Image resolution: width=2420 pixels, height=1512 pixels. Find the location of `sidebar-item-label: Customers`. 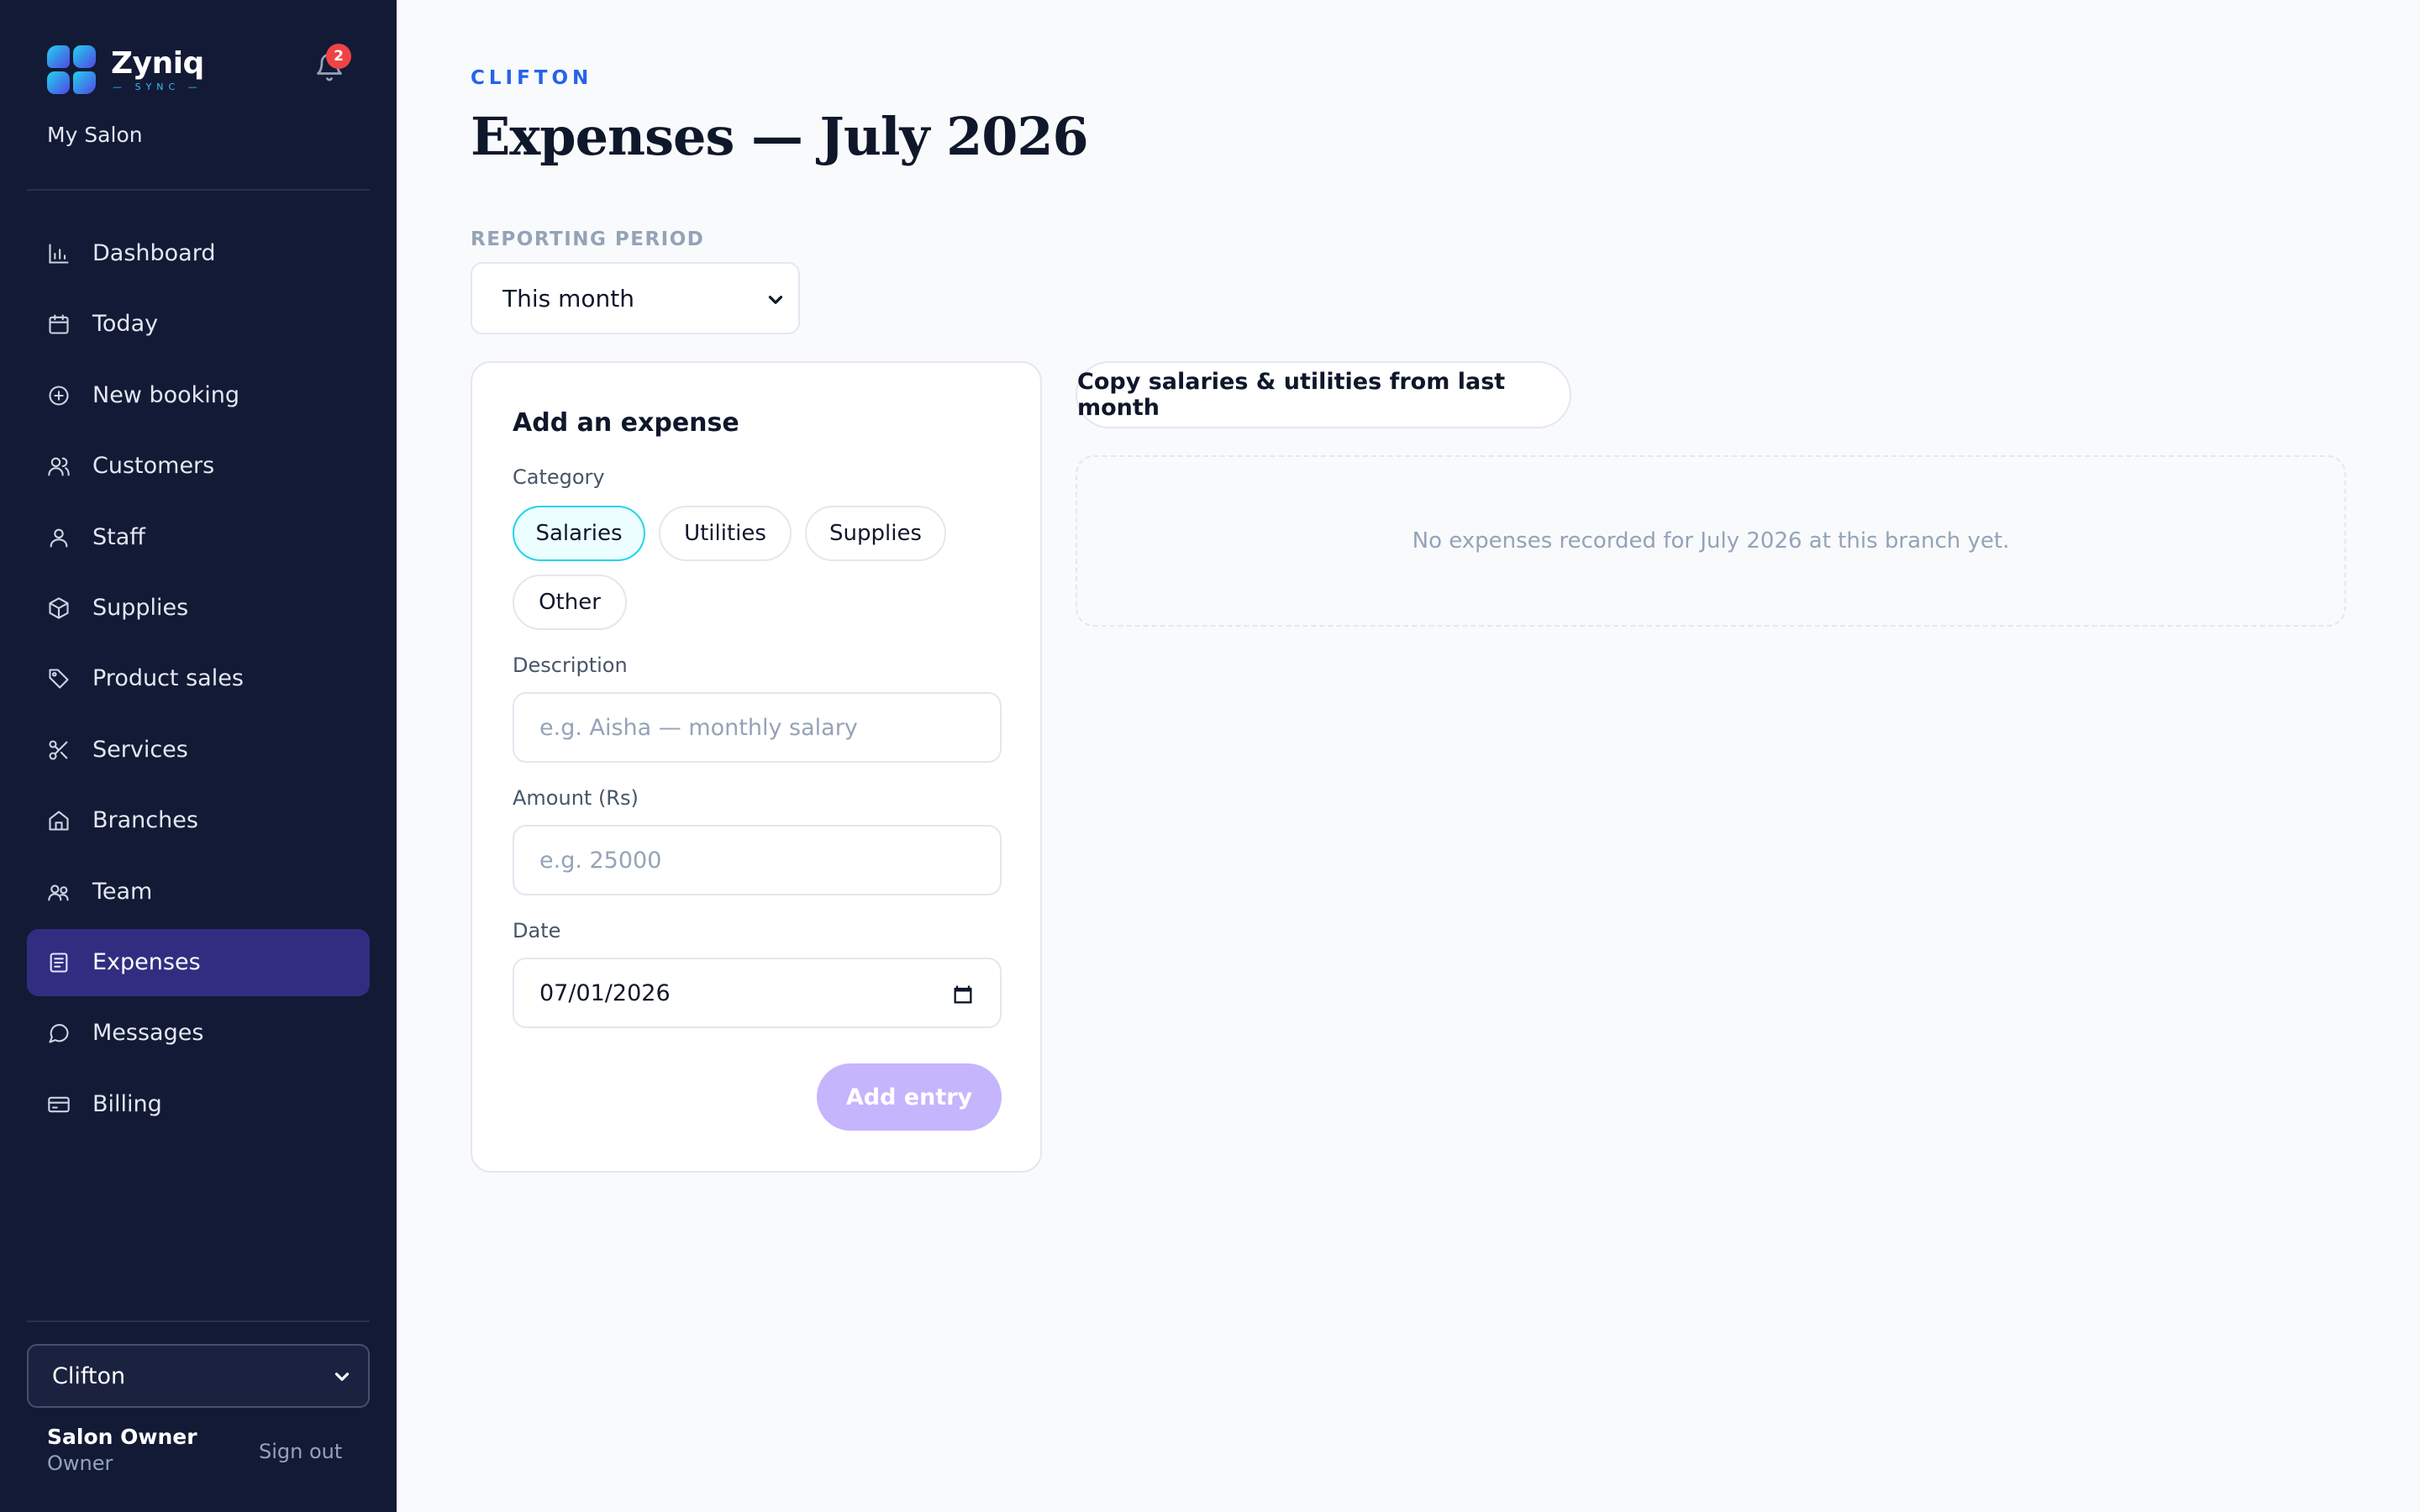

sidebar-item-label: Customers is located at coordinates (153, 466).